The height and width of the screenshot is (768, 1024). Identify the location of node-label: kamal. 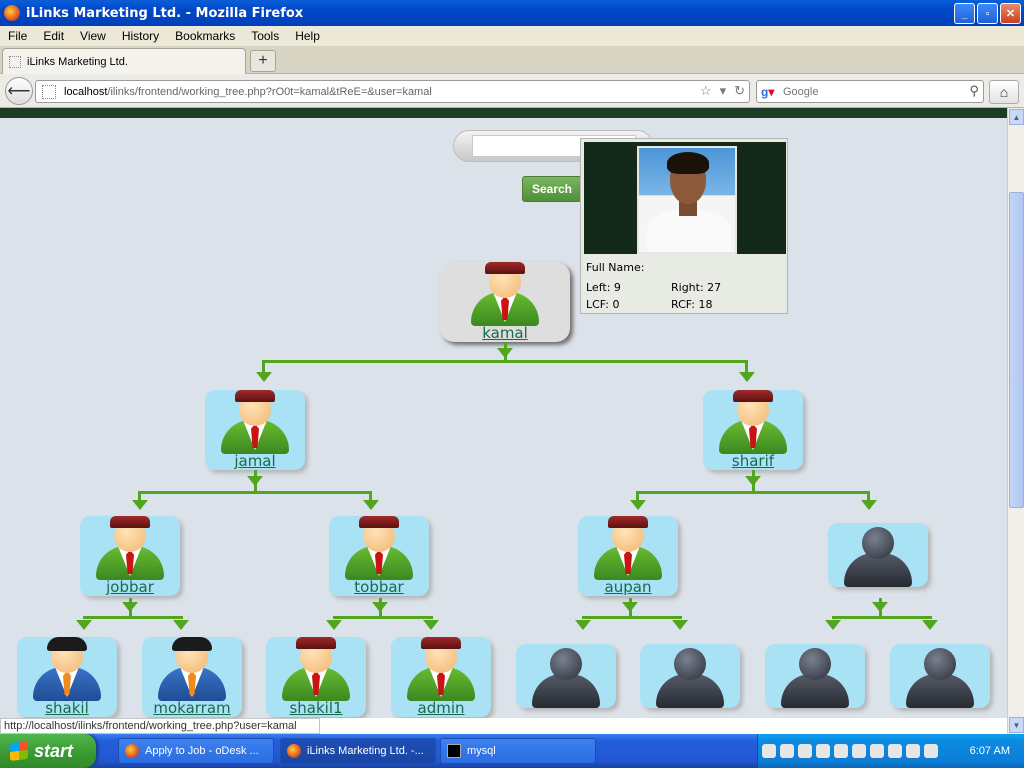
(505, 333).